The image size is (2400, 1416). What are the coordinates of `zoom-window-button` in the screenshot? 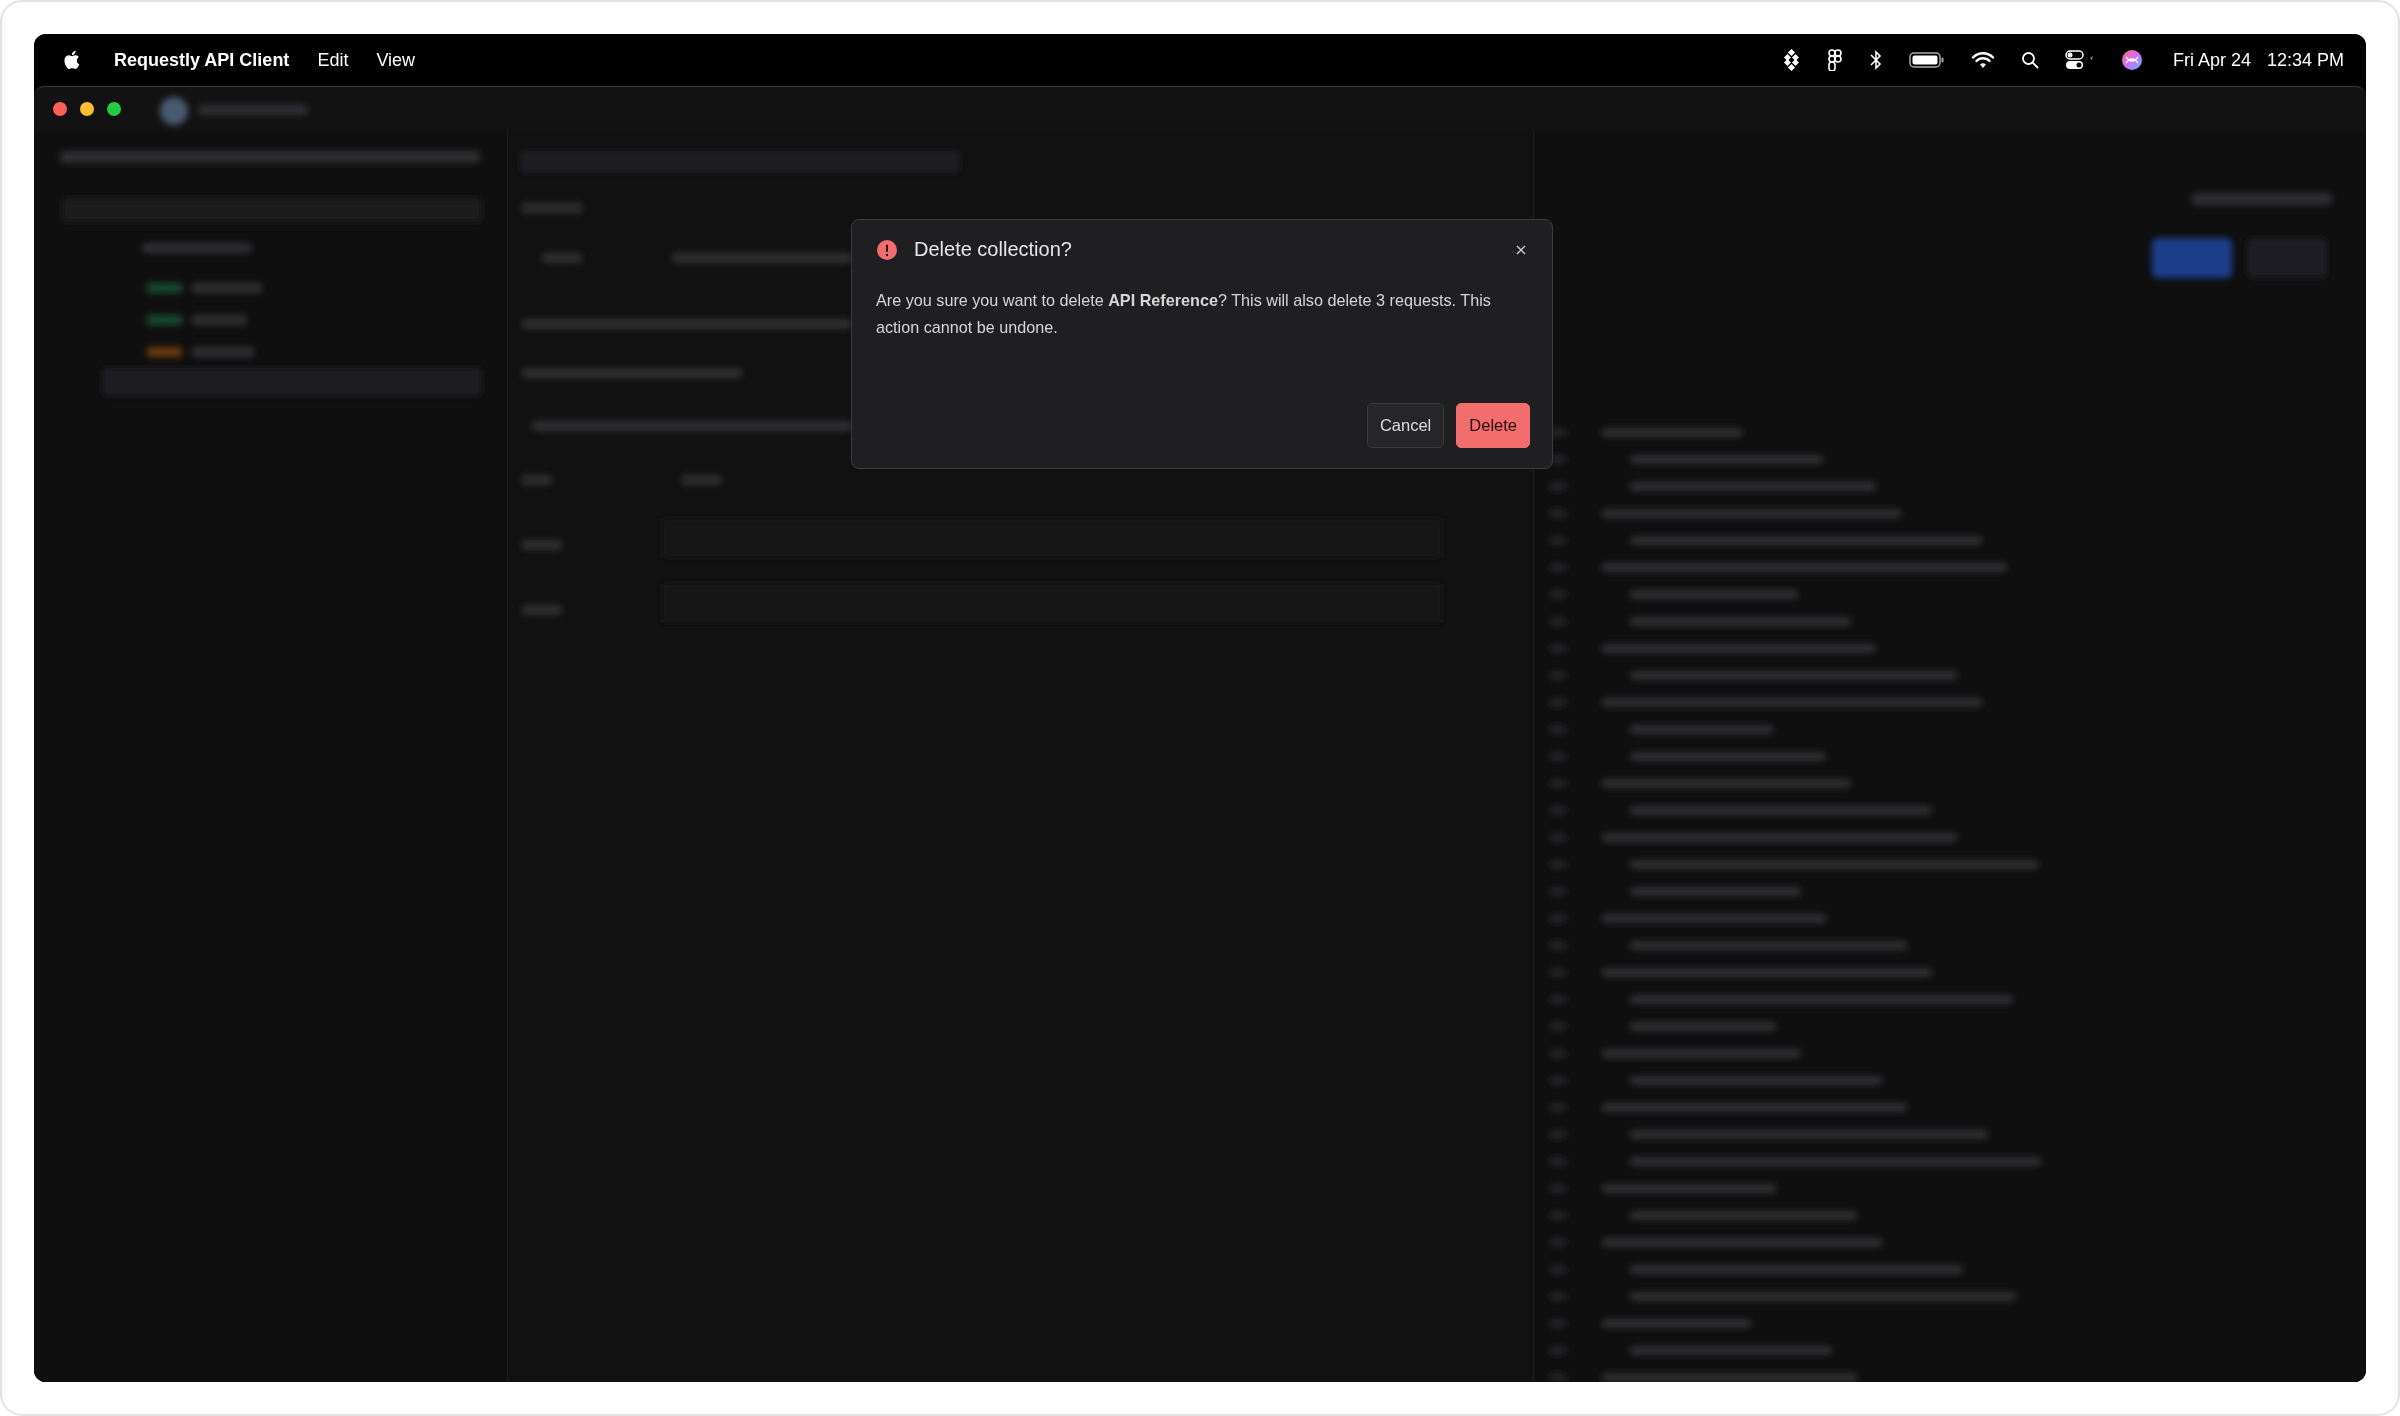 It's located at (114, 109).